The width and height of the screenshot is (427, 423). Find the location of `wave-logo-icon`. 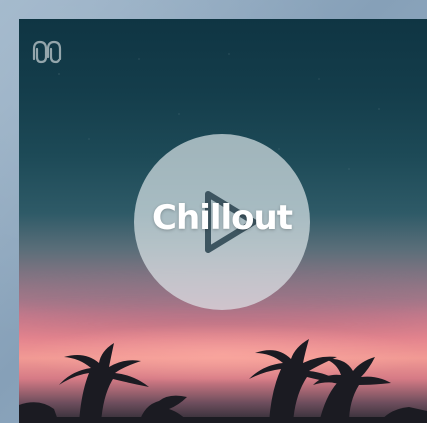

wave-logo-icon is located at coordinates (47, 52).